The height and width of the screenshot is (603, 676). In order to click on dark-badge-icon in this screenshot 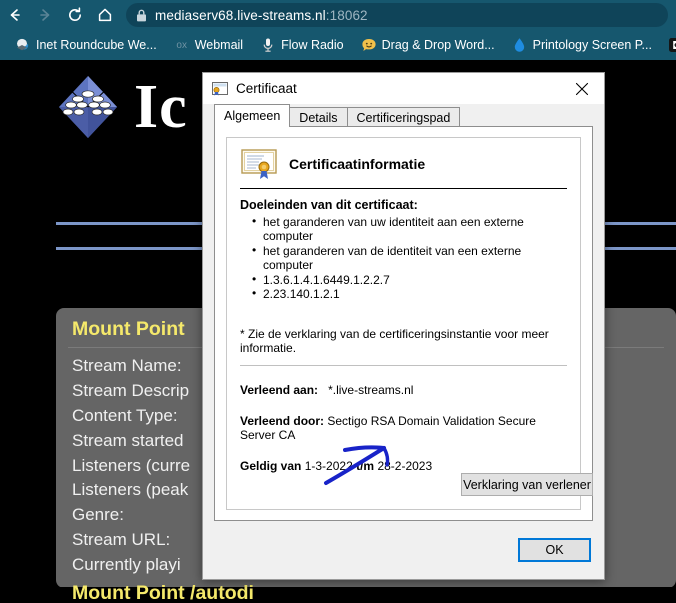, I will do `click(672, 45)`.